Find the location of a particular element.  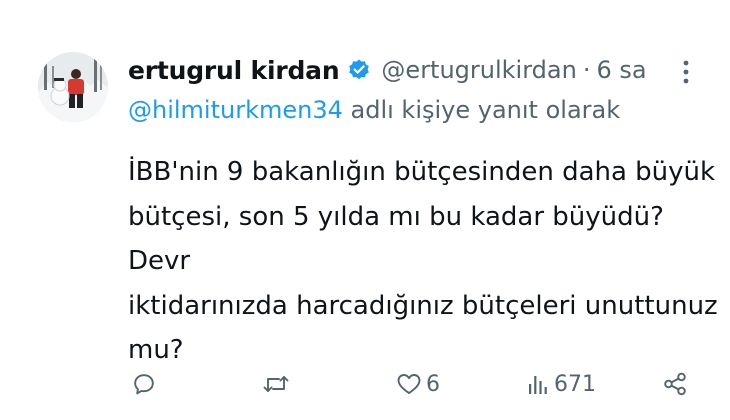

retweet-button is located at coordinates (276, 384).